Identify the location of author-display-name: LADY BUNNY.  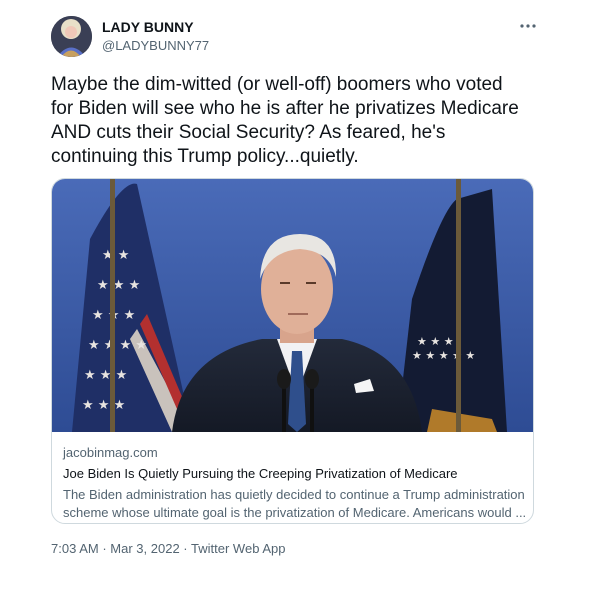
(155, 27).